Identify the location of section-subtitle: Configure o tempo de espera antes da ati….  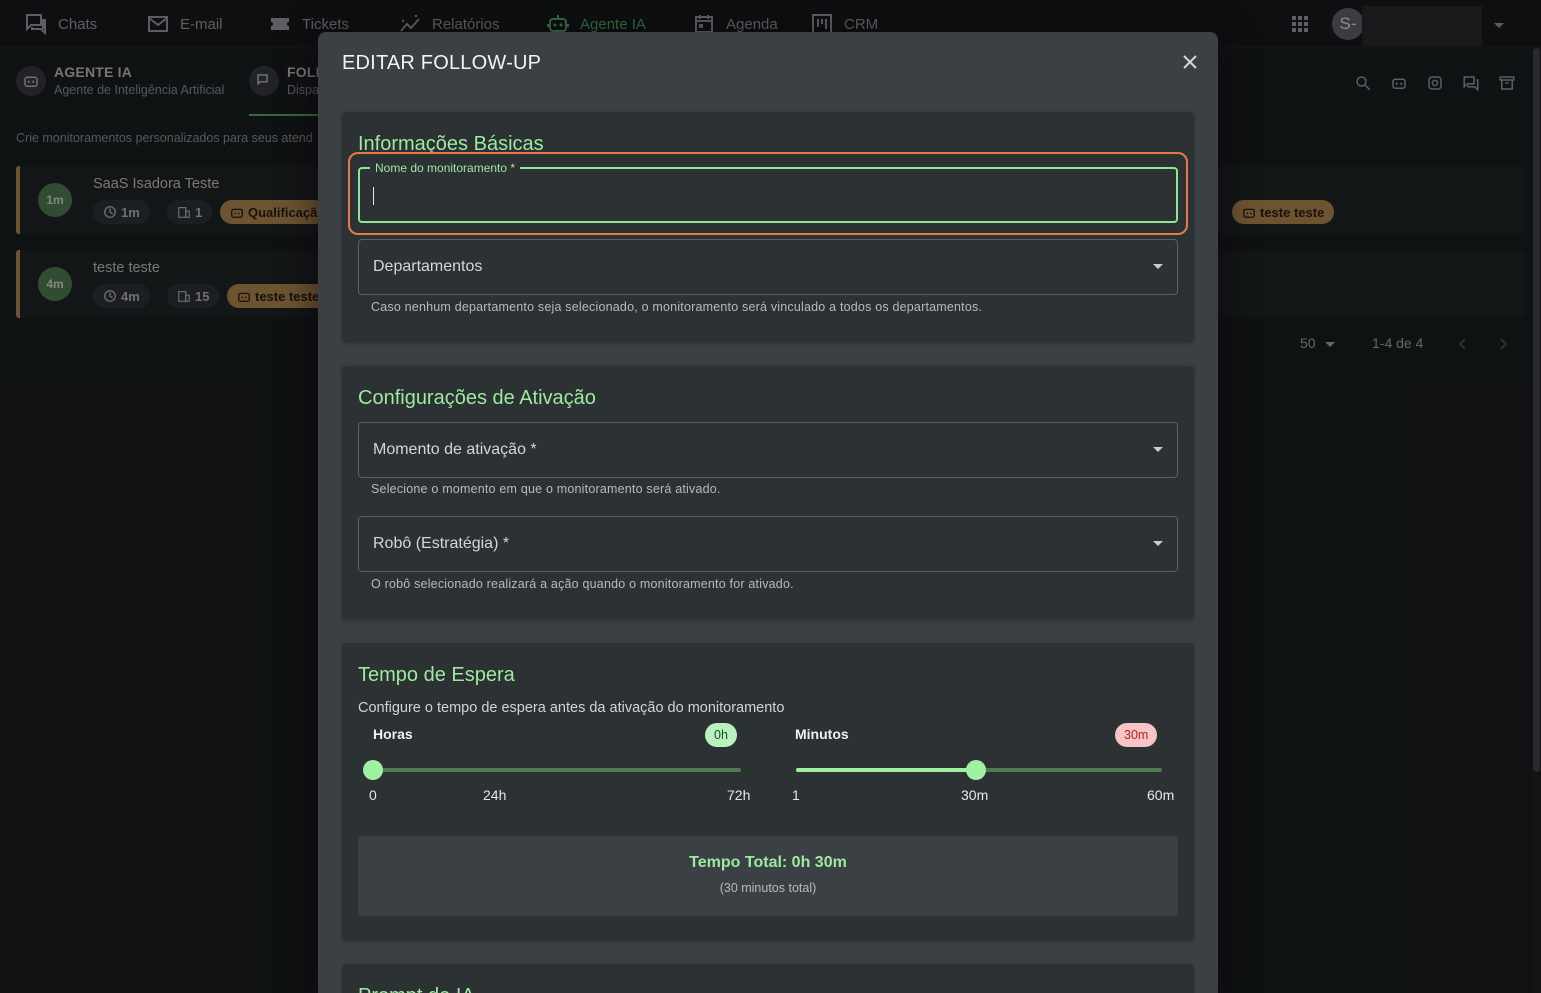
(571, 708).